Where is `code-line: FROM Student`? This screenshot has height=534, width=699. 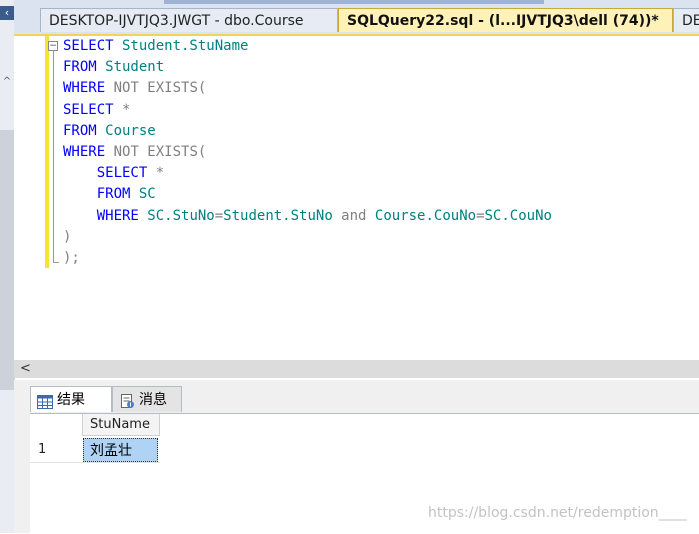
code-line: FROM Student is located at coordinates (307, 67).